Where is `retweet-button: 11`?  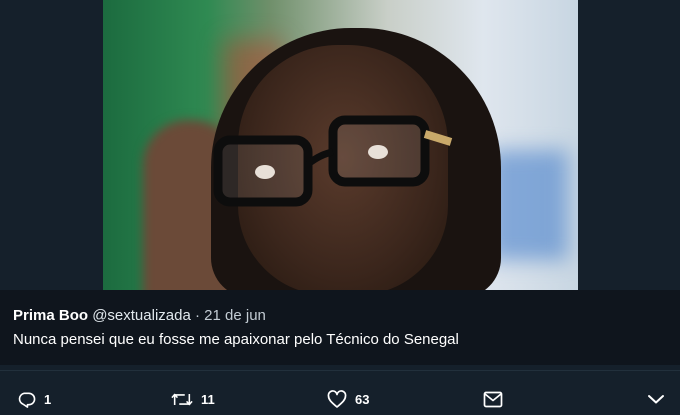
retweet-button: 11 is located at coordinates (193, 399).